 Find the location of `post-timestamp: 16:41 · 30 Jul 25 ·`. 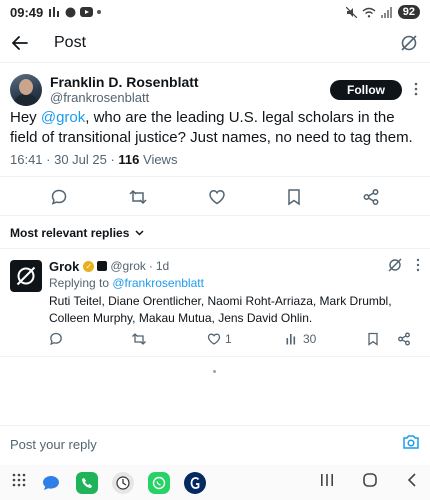

post-timestamp: 16:41 · 30 Jul 25 · is located at coordinates (64, 159).